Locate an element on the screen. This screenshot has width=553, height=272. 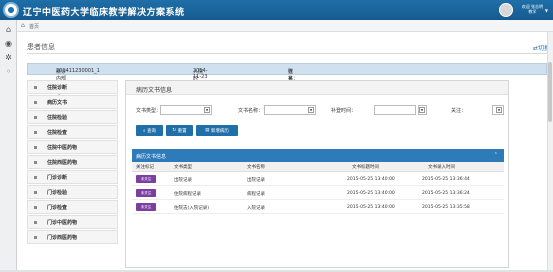
arrow-icon: ◦ is located at coordinates (8, 71).